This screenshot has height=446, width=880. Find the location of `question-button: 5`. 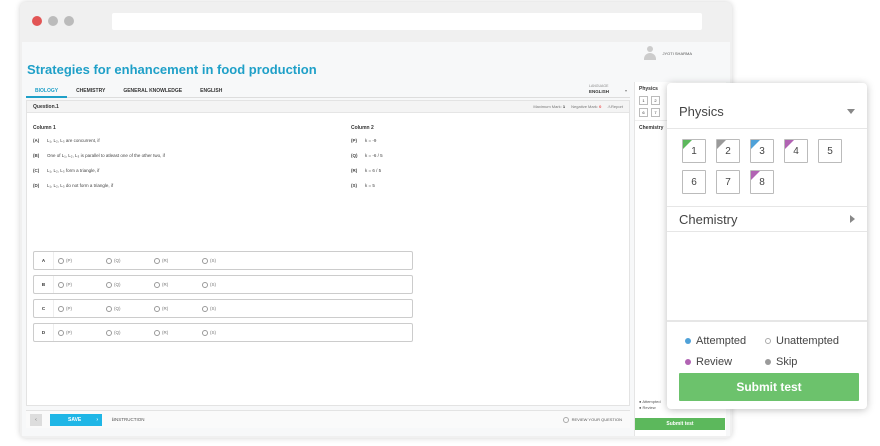

question-button: 5 is located at coordinates (830, 151).